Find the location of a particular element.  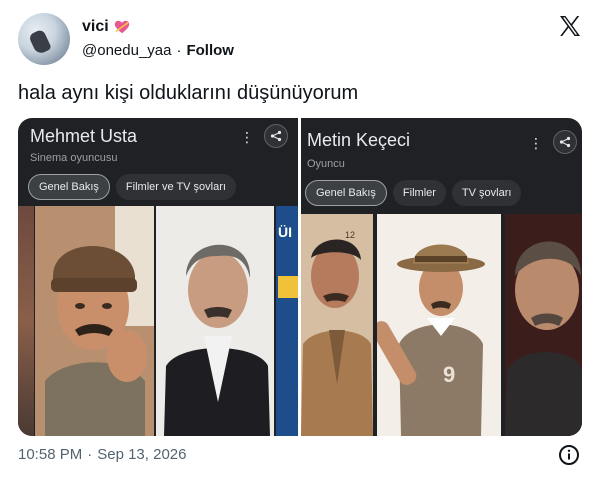

actor-hat-illustration: 9 is located at coordinates (439, 325).